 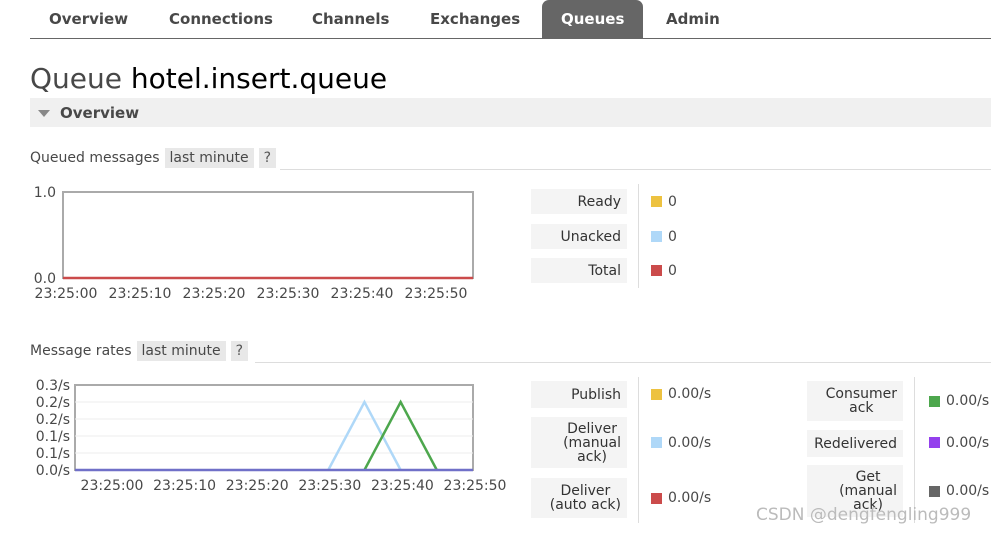 What do you see at coordinates (656, 498) in the screenshot?
I see `deliver-auto-ack-swatch` at bounding box center [656, 498].